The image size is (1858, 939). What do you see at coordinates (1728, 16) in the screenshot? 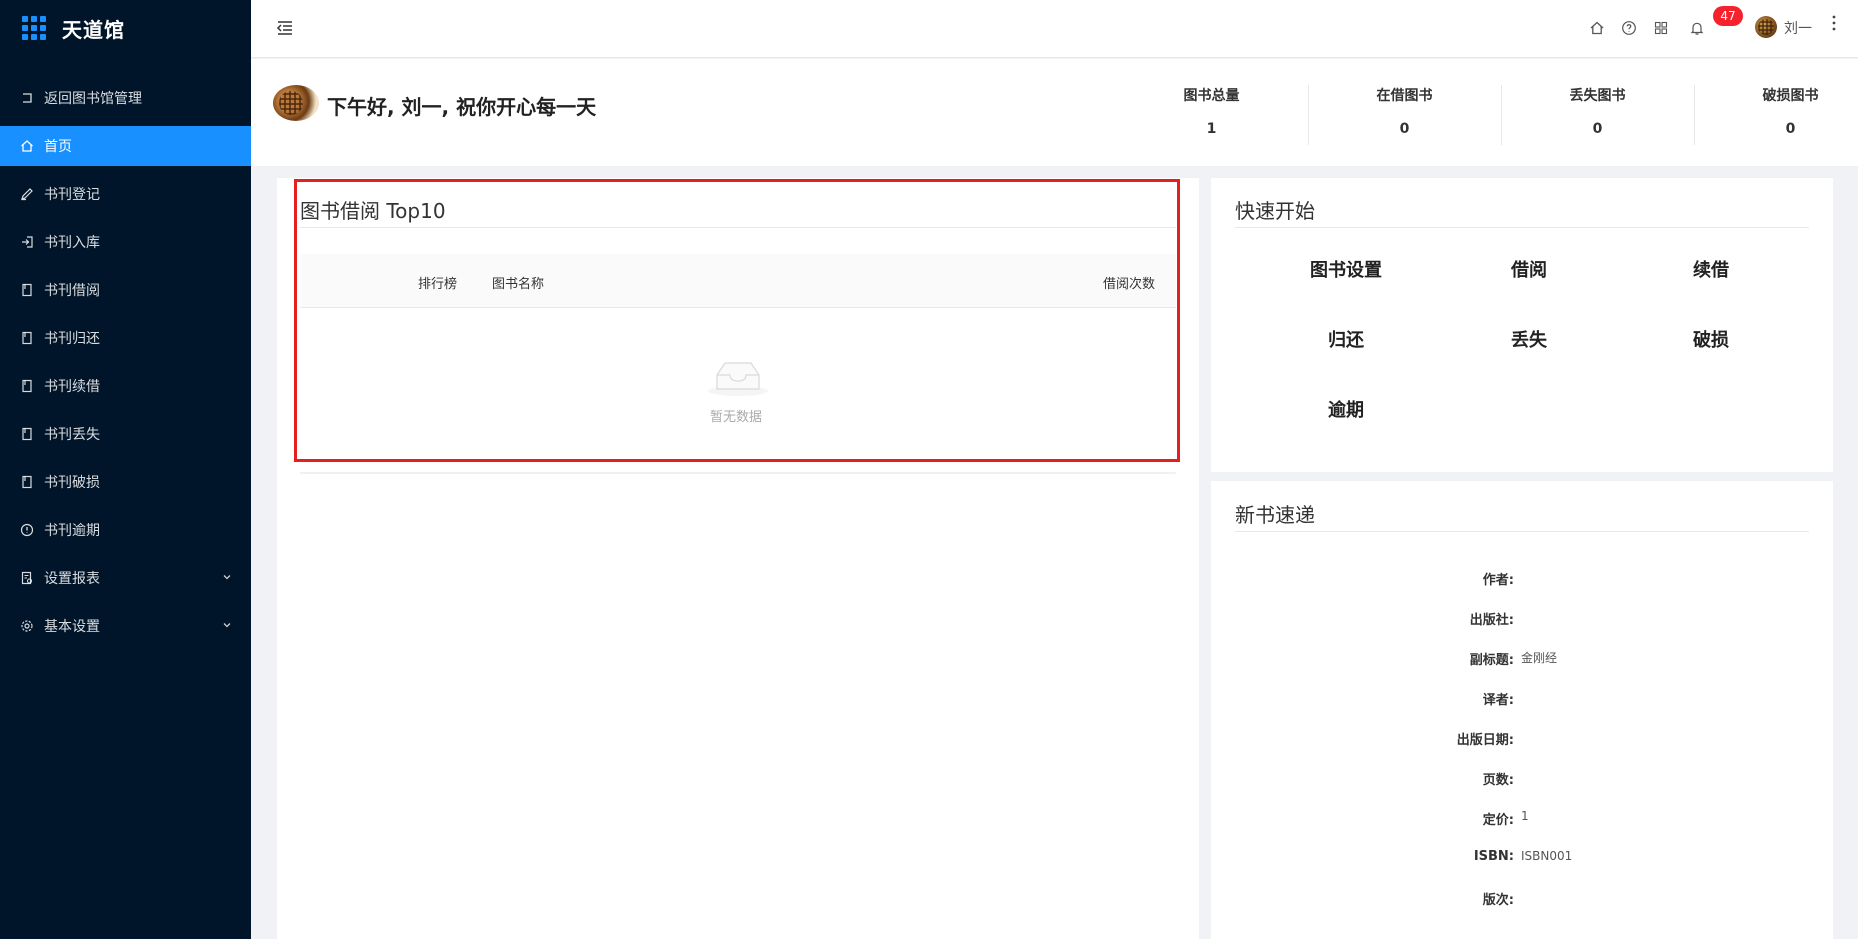
I see `notification-badge: 47` at bounding box center [1728, 16].